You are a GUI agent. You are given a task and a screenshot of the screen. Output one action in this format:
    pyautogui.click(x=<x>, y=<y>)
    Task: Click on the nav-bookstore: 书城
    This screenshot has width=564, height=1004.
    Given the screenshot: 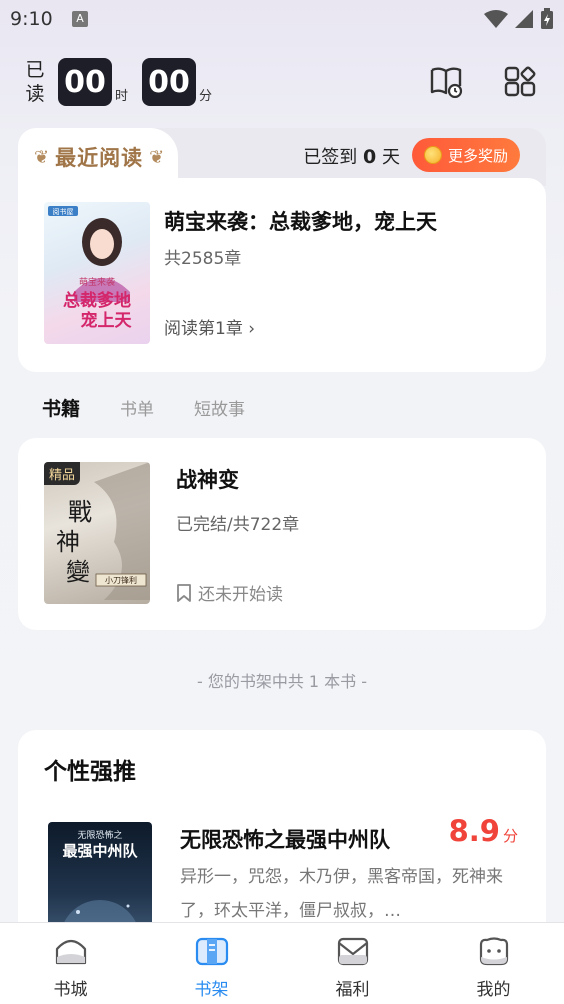 What is the action you would take?
    pyautogui.click(x=70, y=963)
    